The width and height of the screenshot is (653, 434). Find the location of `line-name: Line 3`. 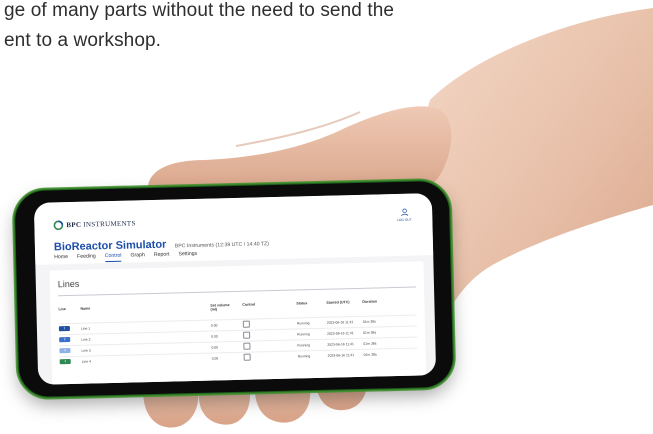

line-name: Line 3 is located at coordinates (86, 350).